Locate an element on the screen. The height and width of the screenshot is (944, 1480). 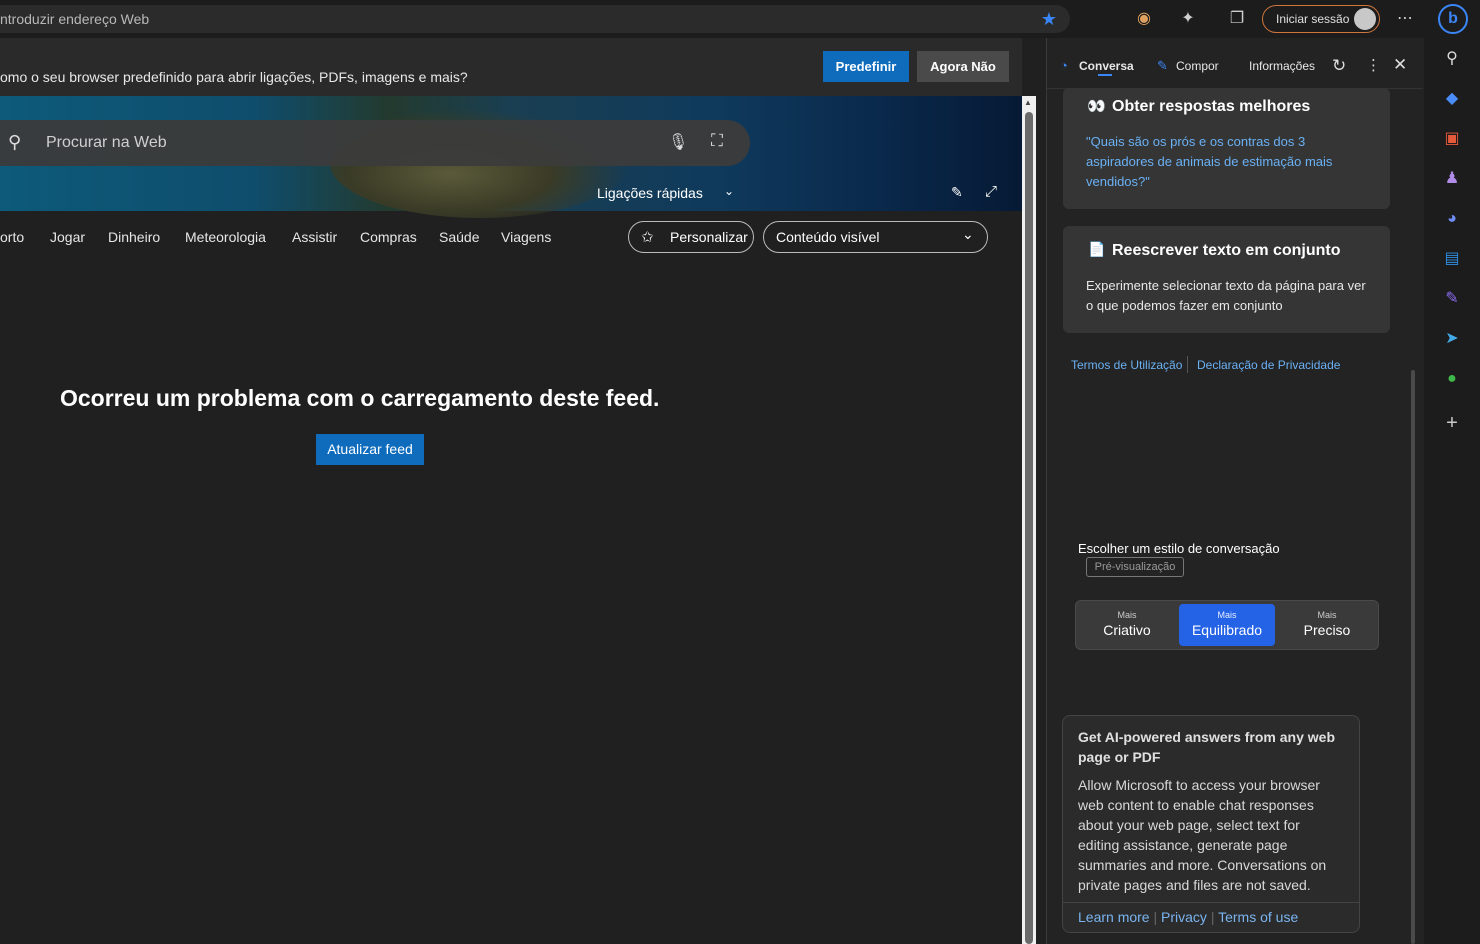
compose-tab-icon: ✎ is located at coordinates (1162, 65).